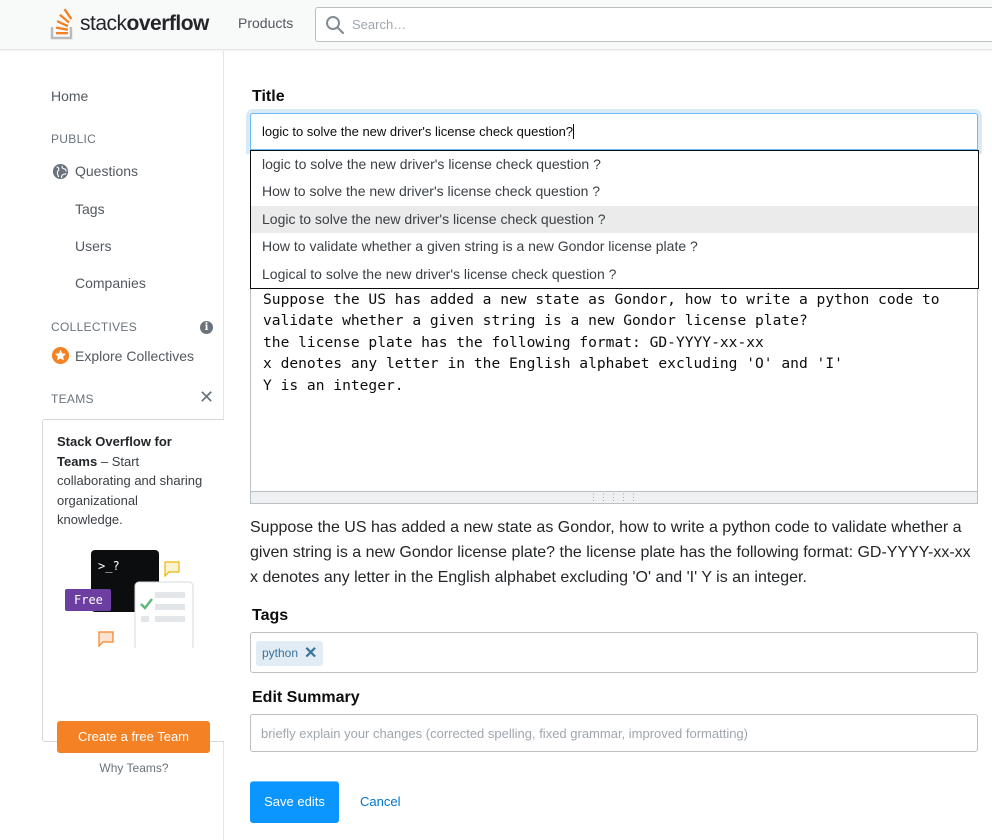  I want to click on cancel-link: Cancel, so click(380, 801).